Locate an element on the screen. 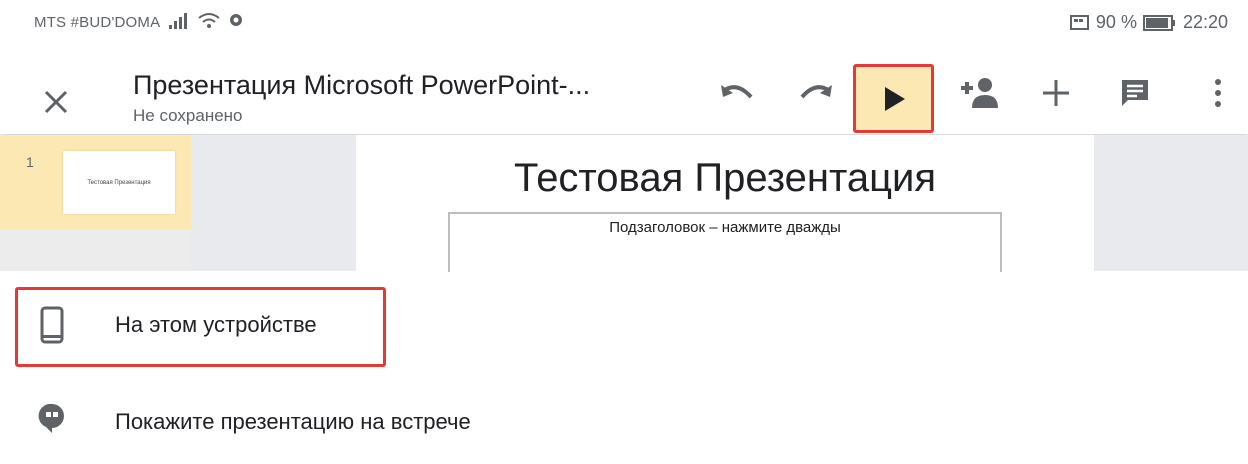  insert-button is located at coordinates (1056, 93).